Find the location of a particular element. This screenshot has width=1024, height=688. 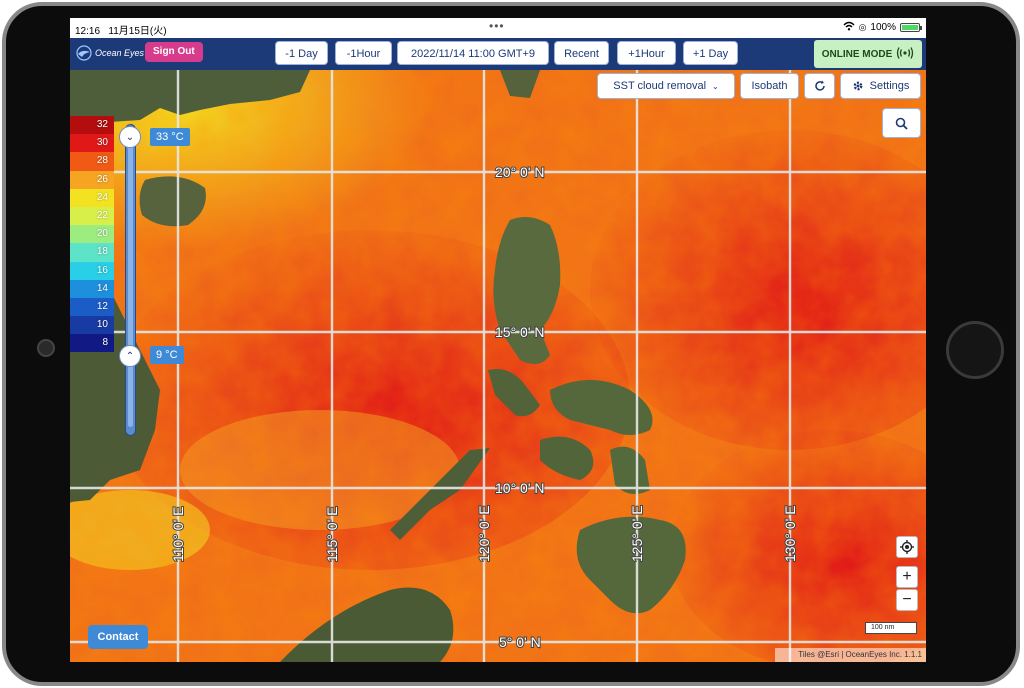

max-temp-tag: 33 °C is located at coordinates (170, 137).